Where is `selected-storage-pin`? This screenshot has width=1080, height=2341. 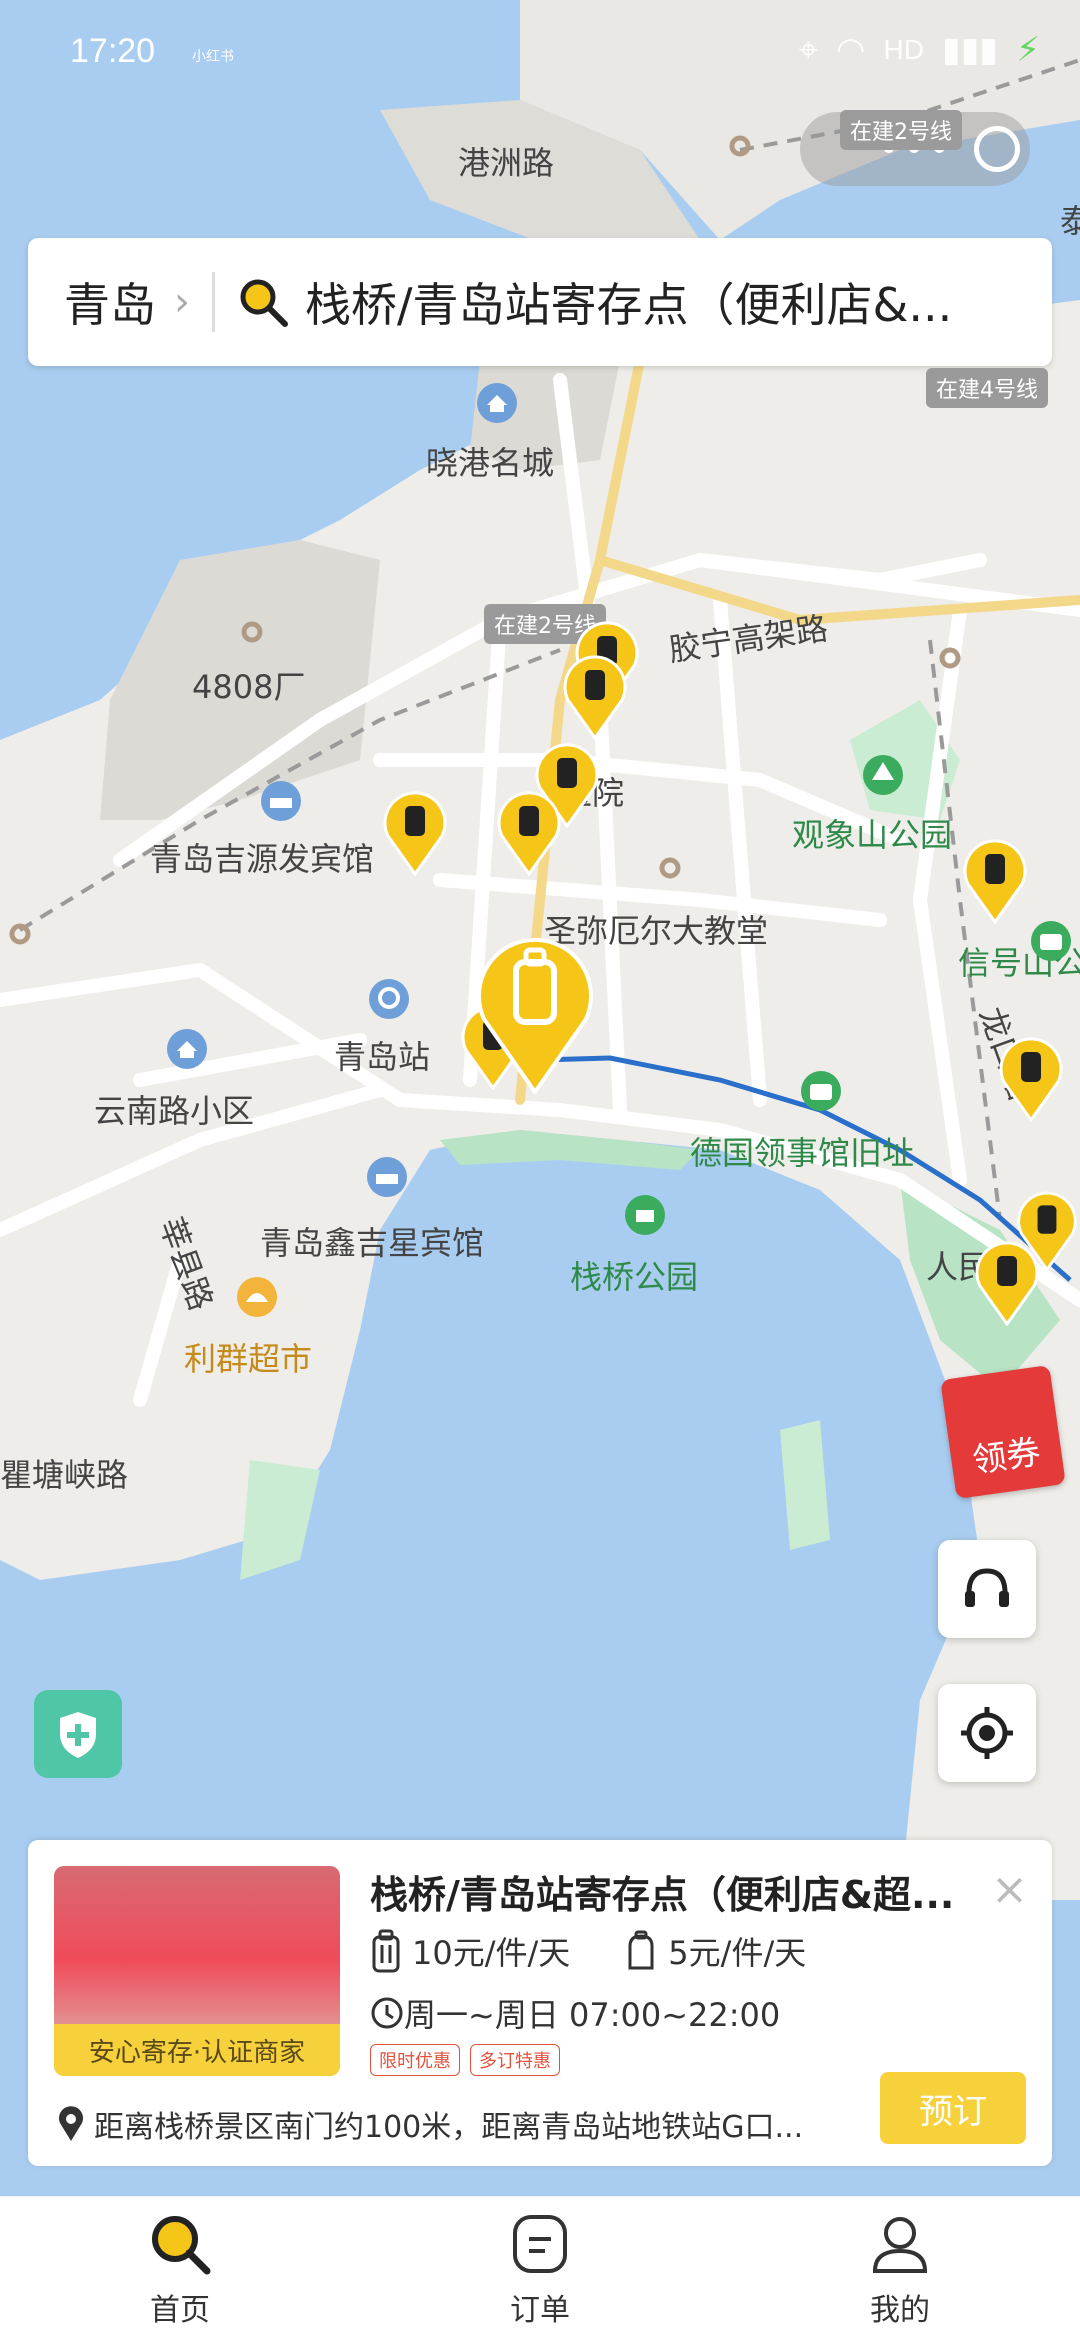
selected-storage-pin is located at coordinates (535, 1009).